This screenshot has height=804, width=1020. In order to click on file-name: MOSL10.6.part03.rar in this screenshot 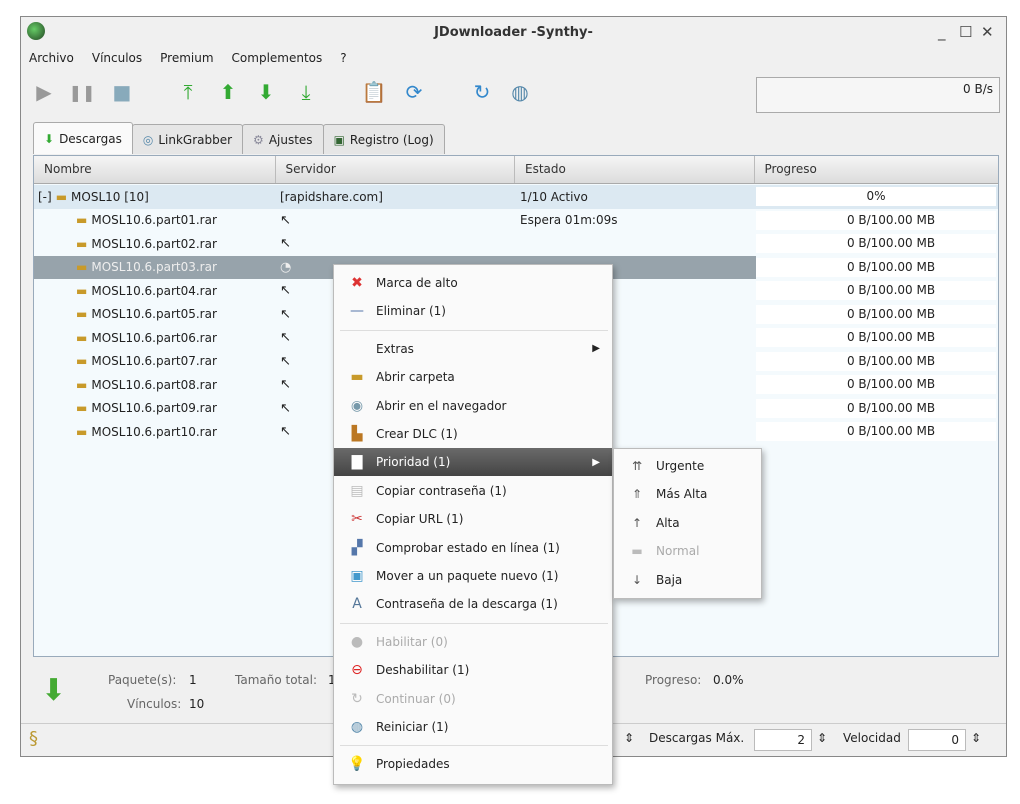, I will do `click(154, 267)`.